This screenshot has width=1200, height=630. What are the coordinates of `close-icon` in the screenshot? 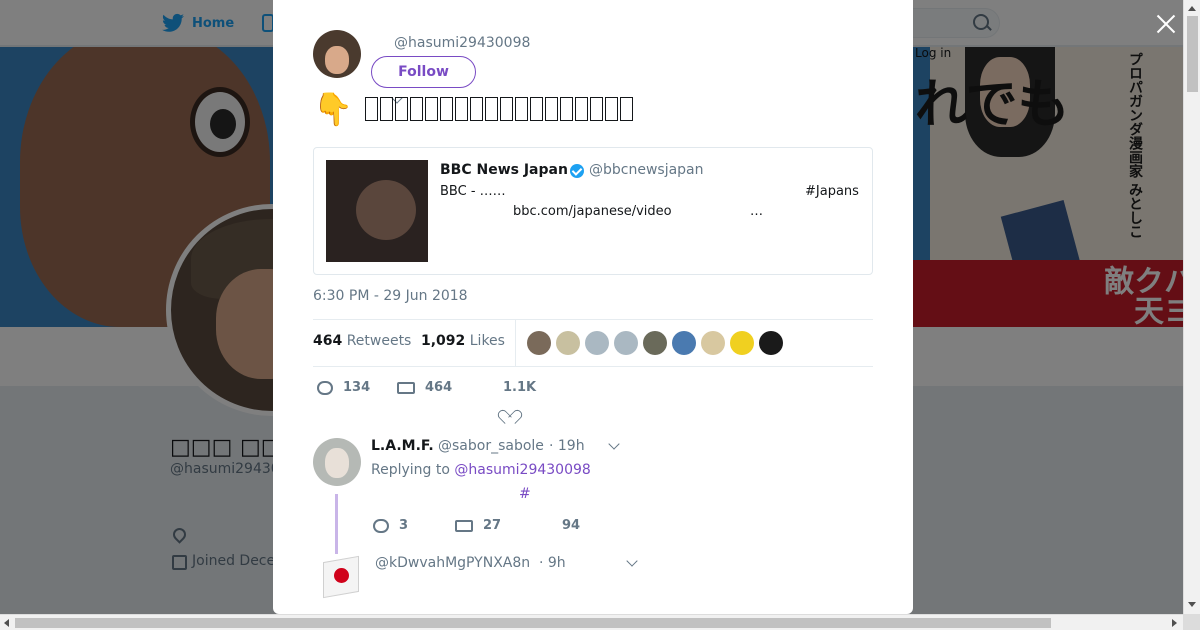 It's located at (1166, 25).